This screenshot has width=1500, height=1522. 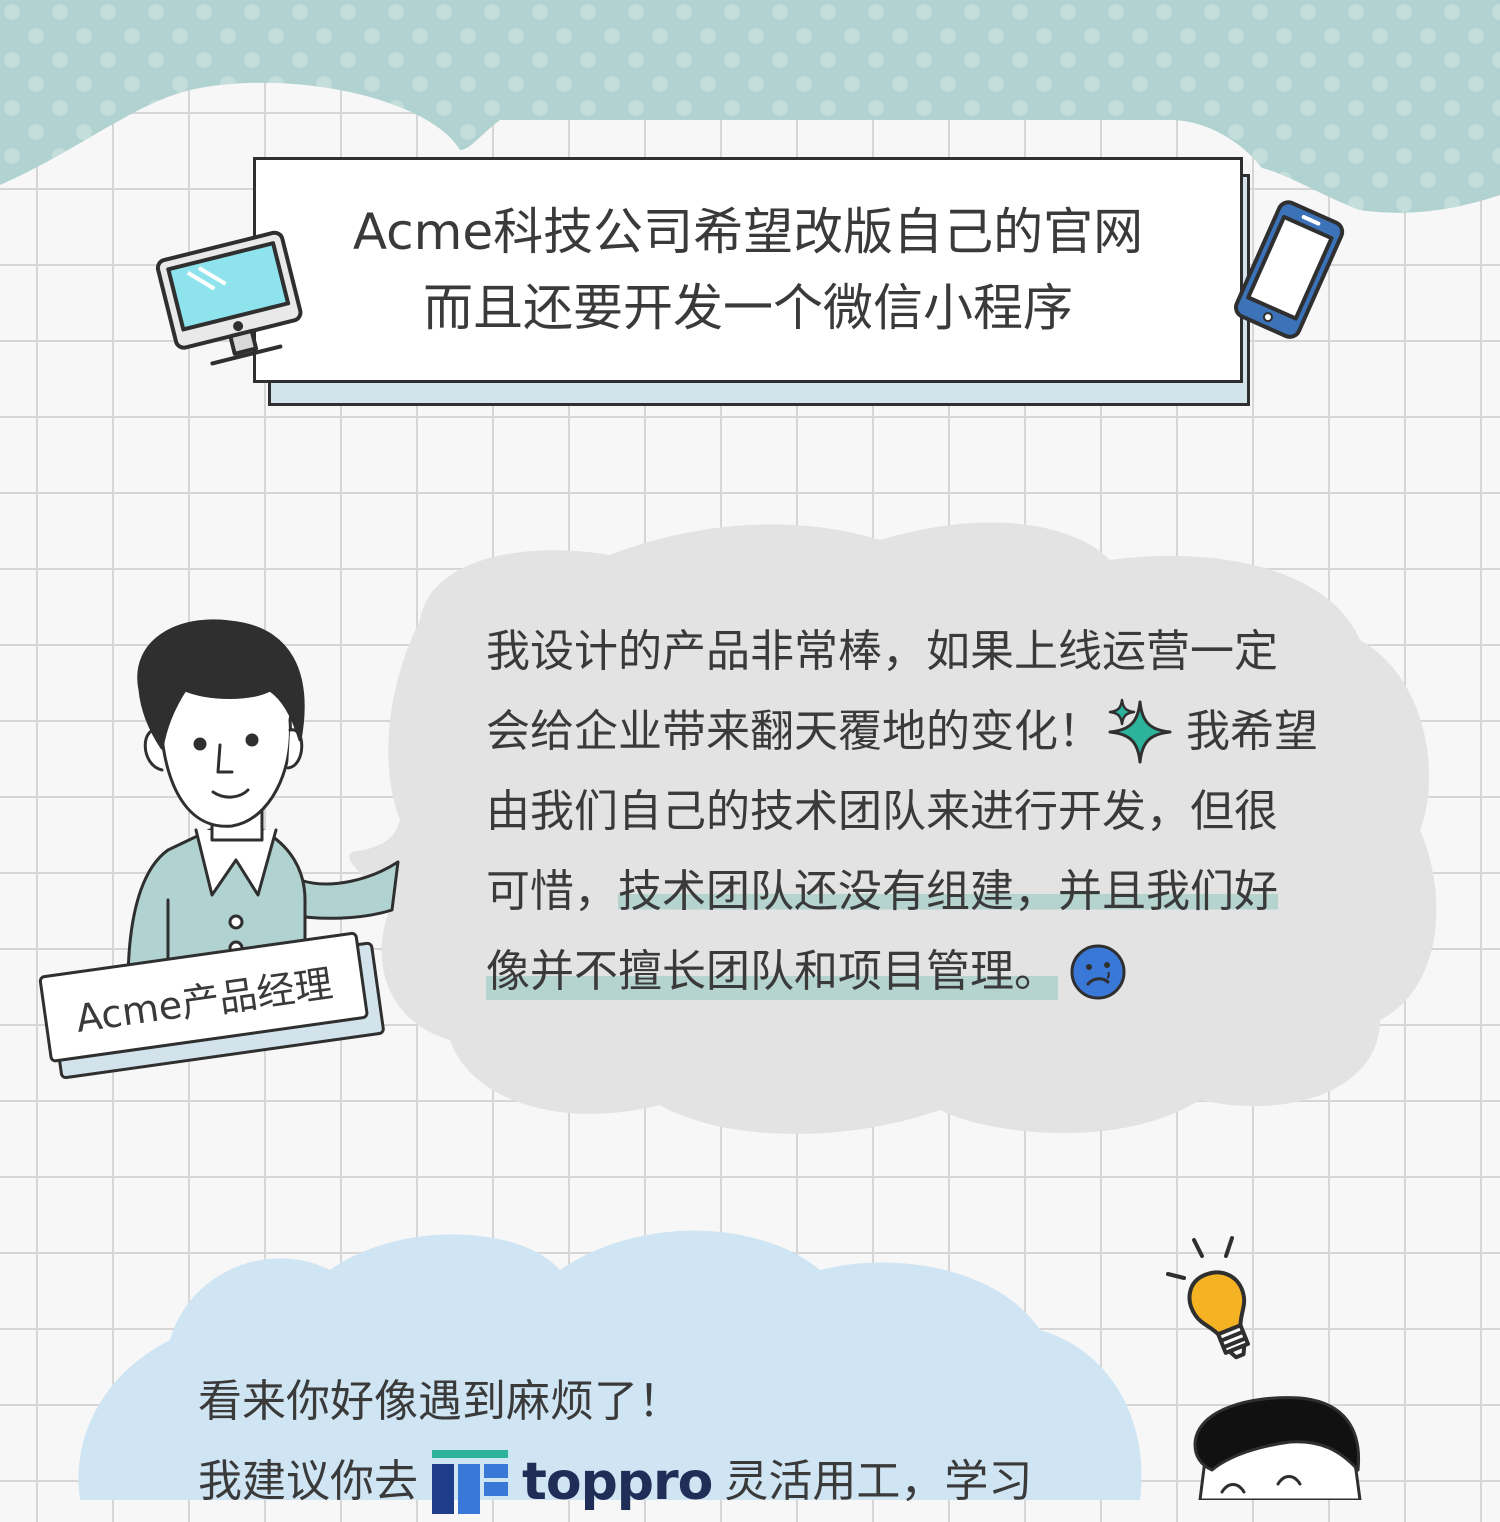 I want to click on sad-face-icon, so click(x=1098, y=972).